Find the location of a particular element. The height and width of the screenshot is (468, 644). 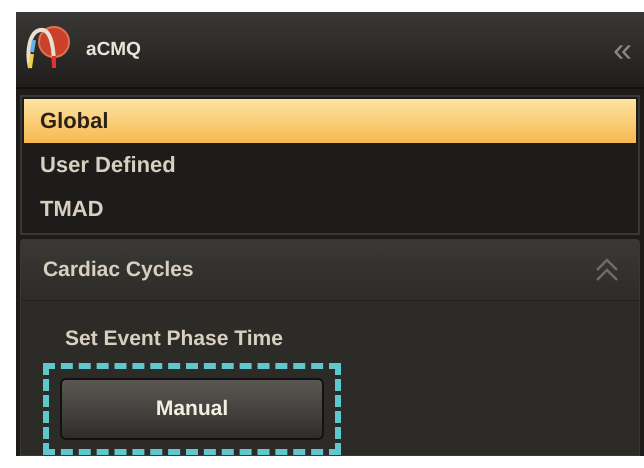

list-item: Global is located at coordinates (330, 121).